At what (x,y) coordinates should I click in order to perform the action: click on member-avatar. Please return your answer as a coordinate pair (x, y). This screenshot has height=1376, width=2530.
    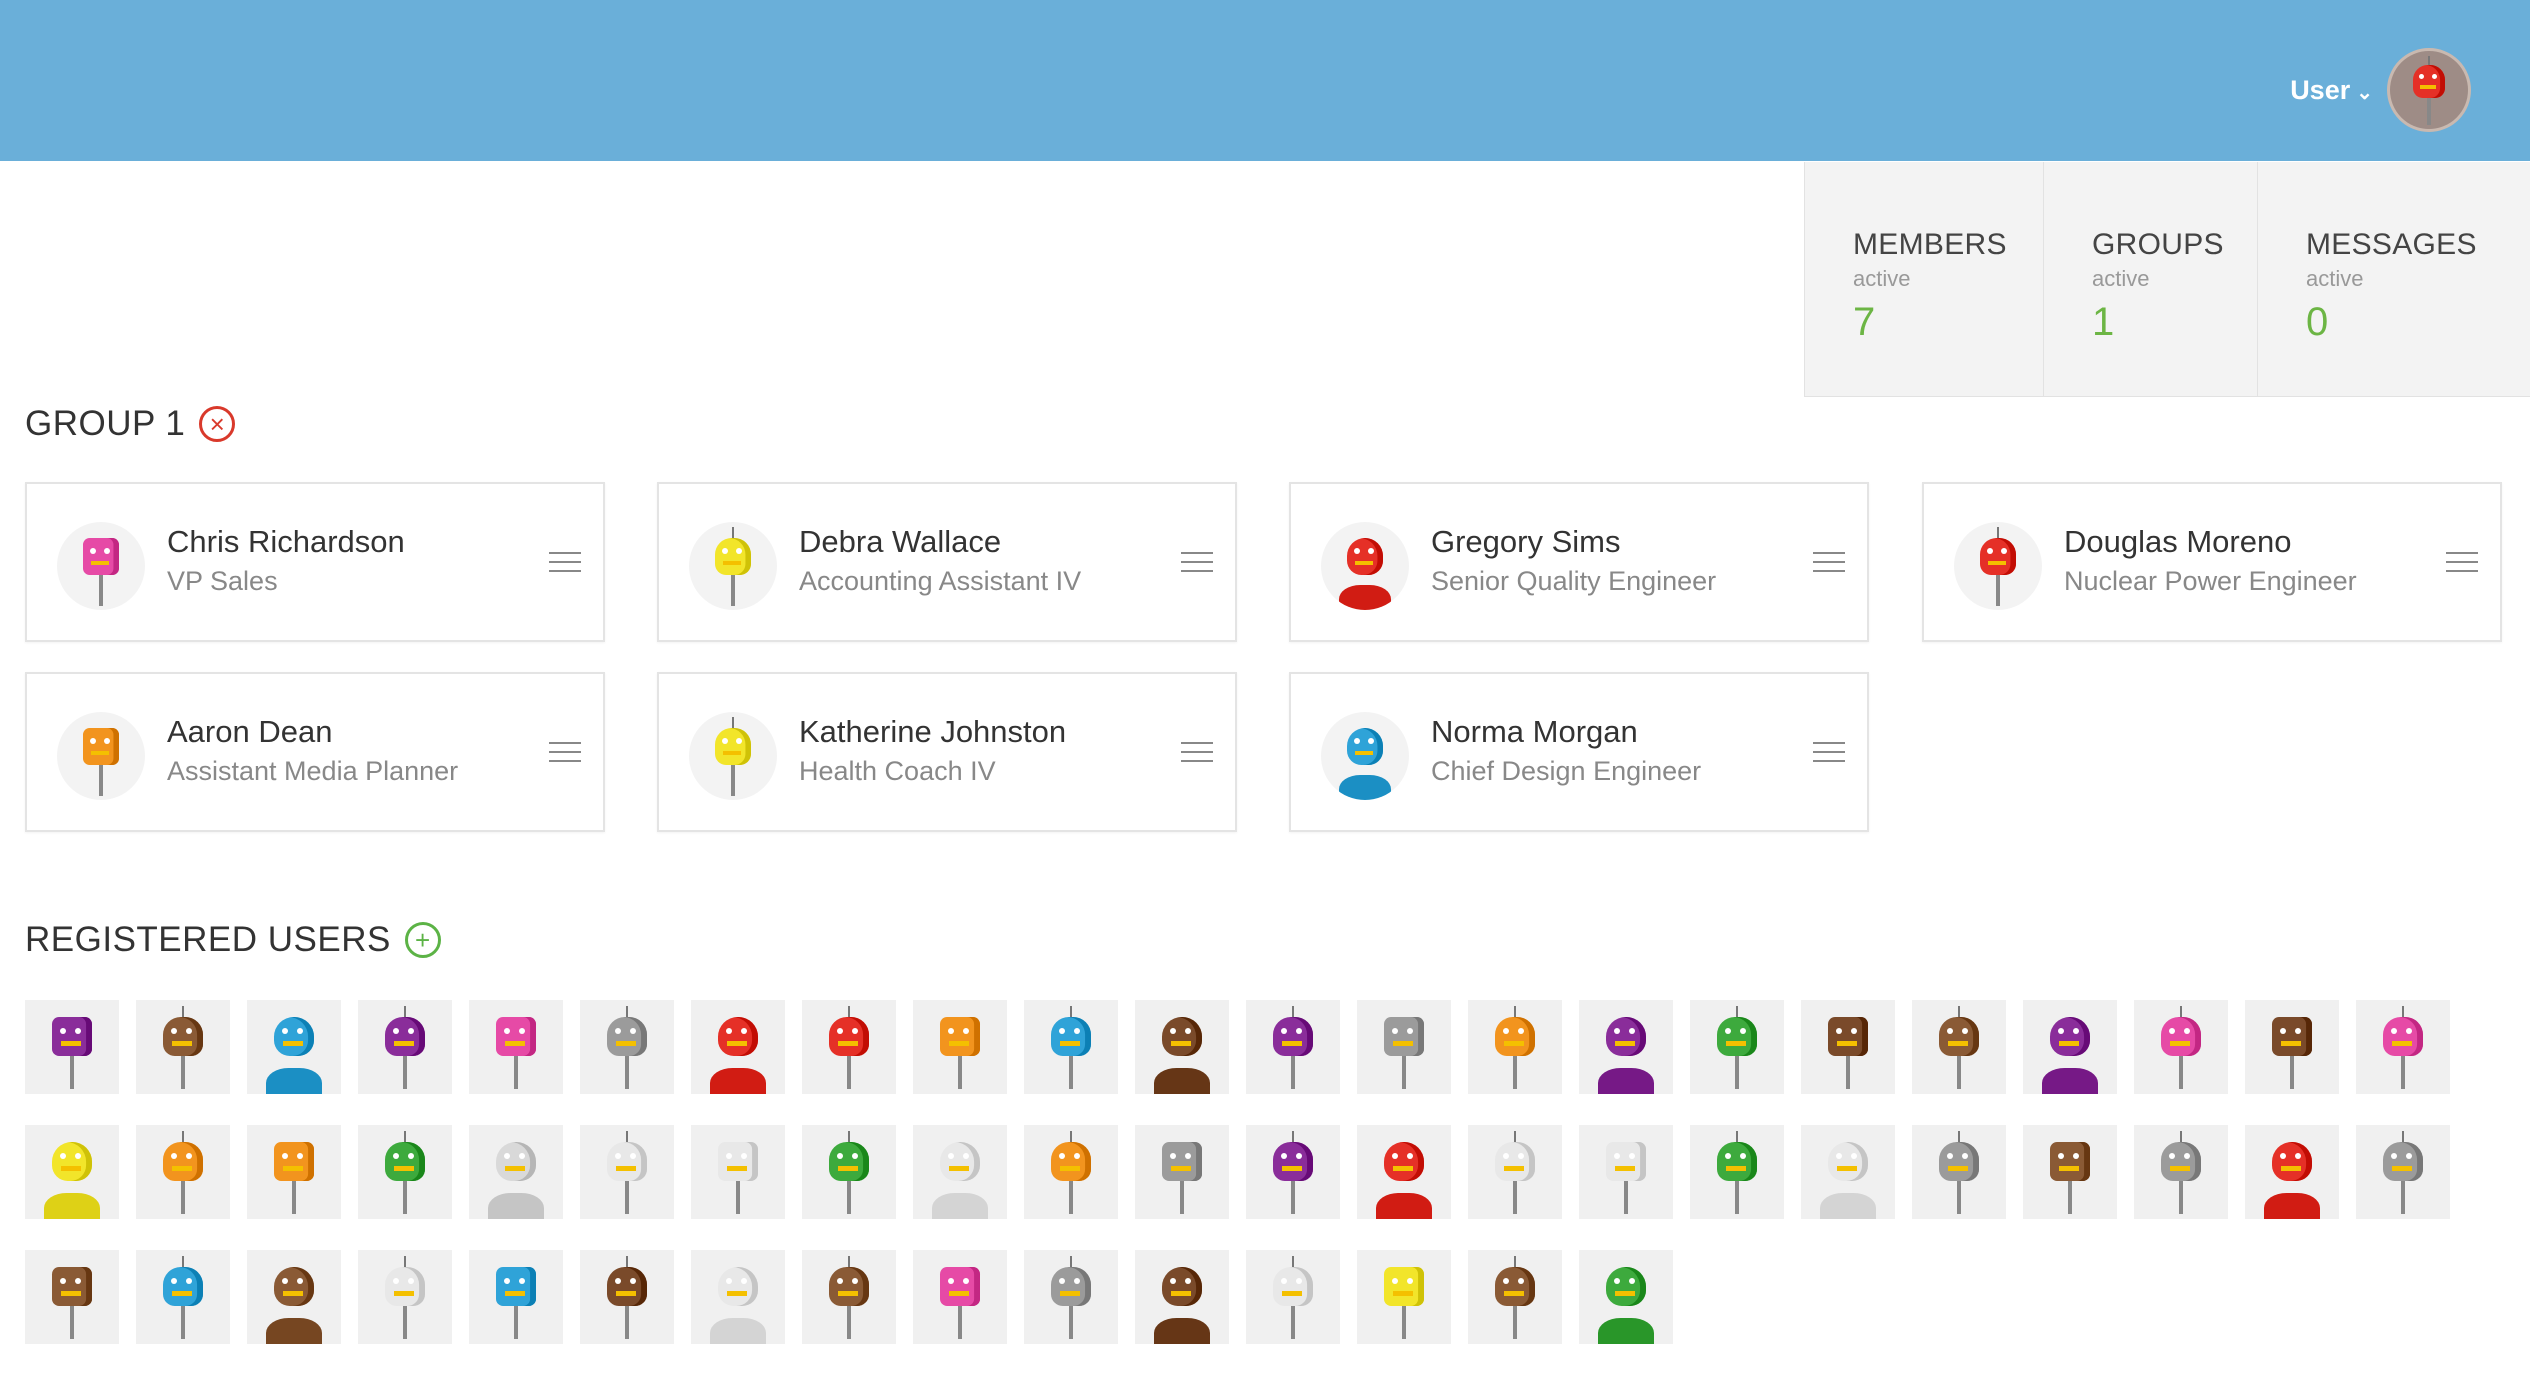
    Looking at the image, I should click on (733, 566).